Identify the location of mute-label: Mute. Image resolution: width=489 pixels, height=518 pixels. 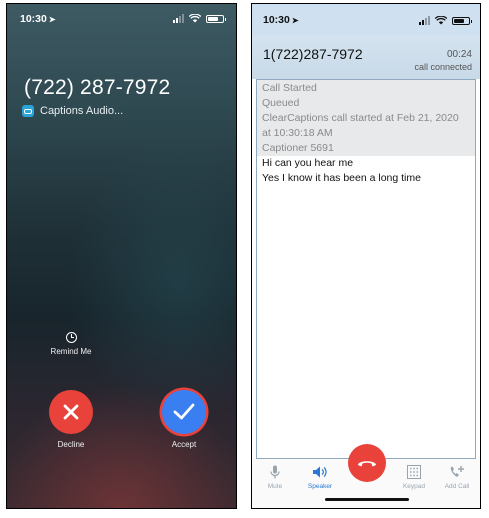
(275, 486).